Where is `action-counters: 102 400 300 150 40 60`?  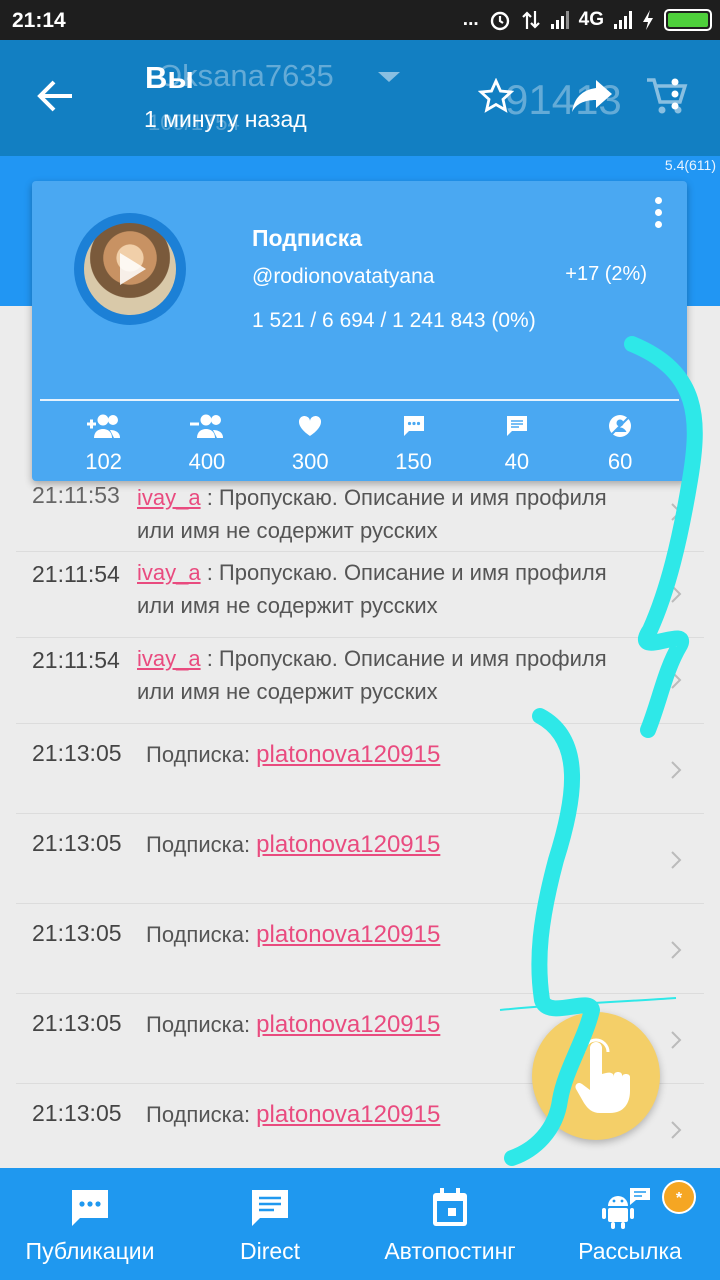
action-counters: 102 400 300 150 40 60 is located at coordinates (362, 442).